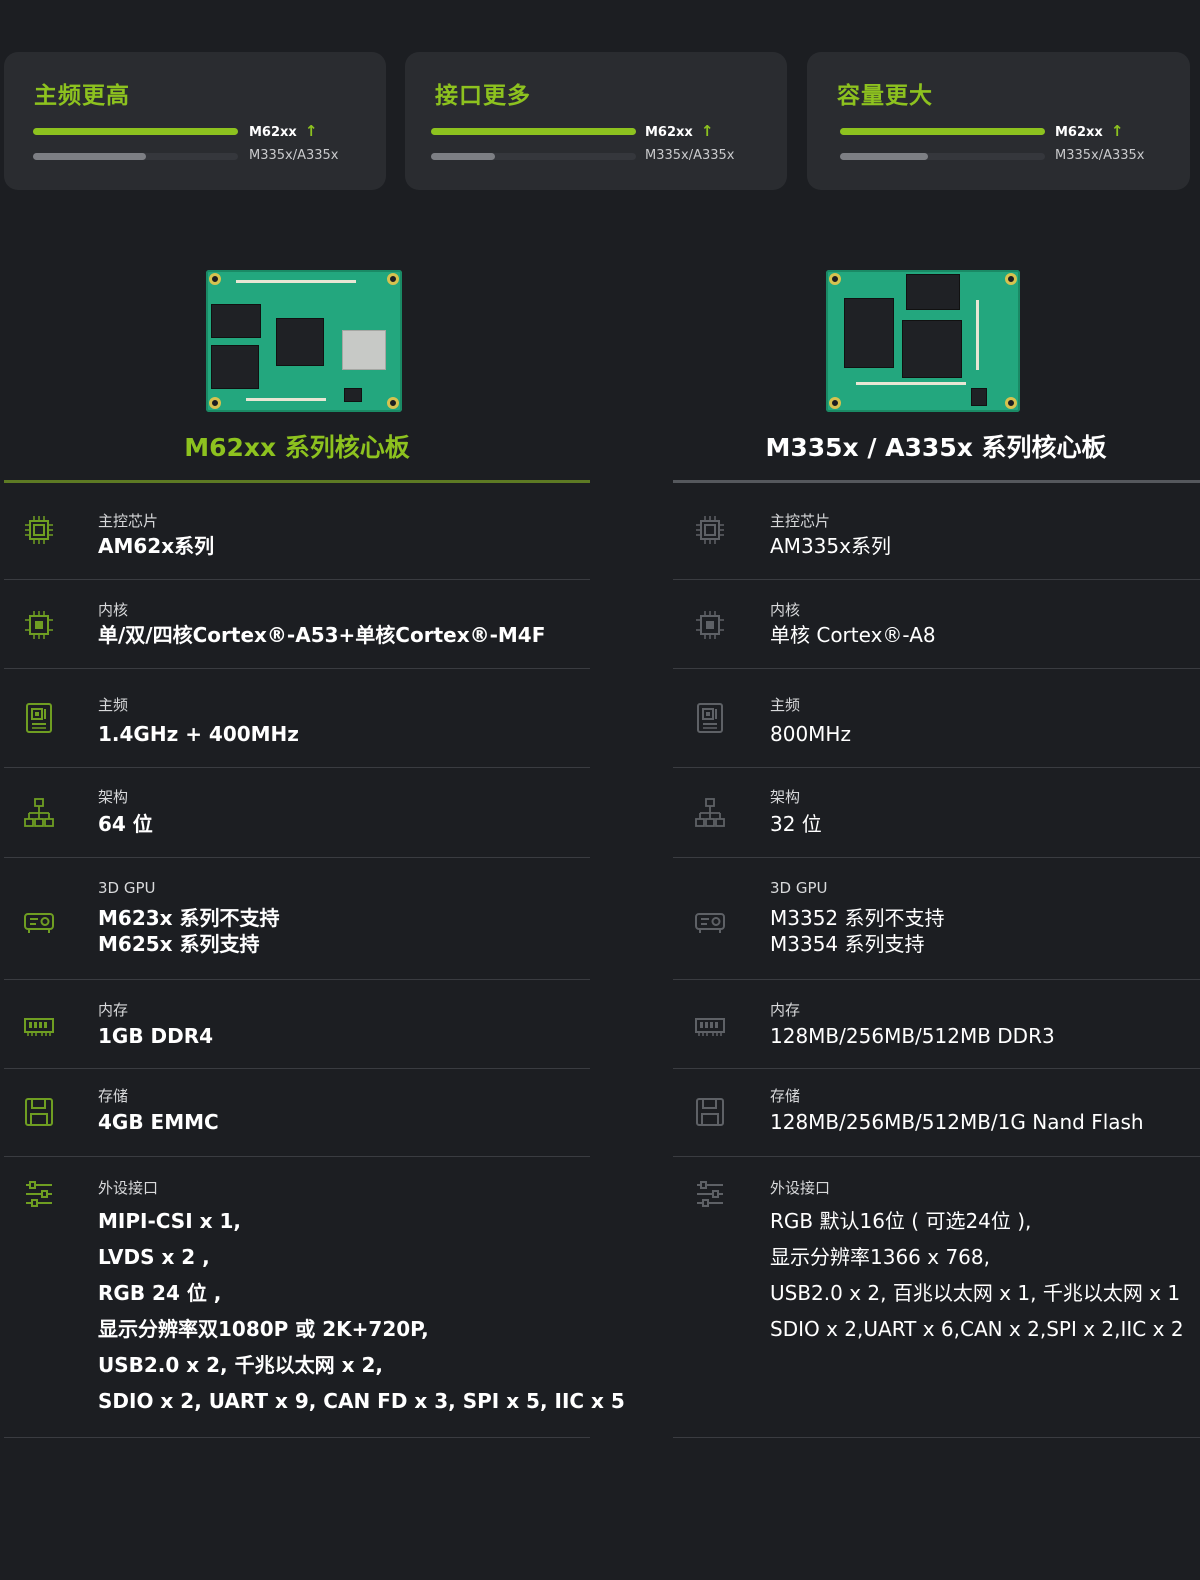 Image resolution: width=1200 pixels, height=1580 pixels. I want to click on spec-value-line: M3352 系列不支持, so click(857, 918).